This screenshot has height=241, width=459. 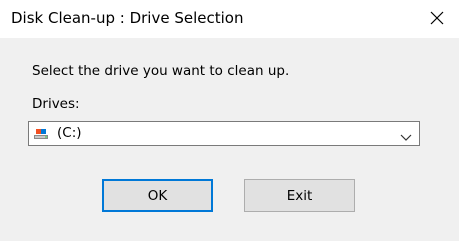 I want to click on exit-button: Exit, so click(x=299, y=195).